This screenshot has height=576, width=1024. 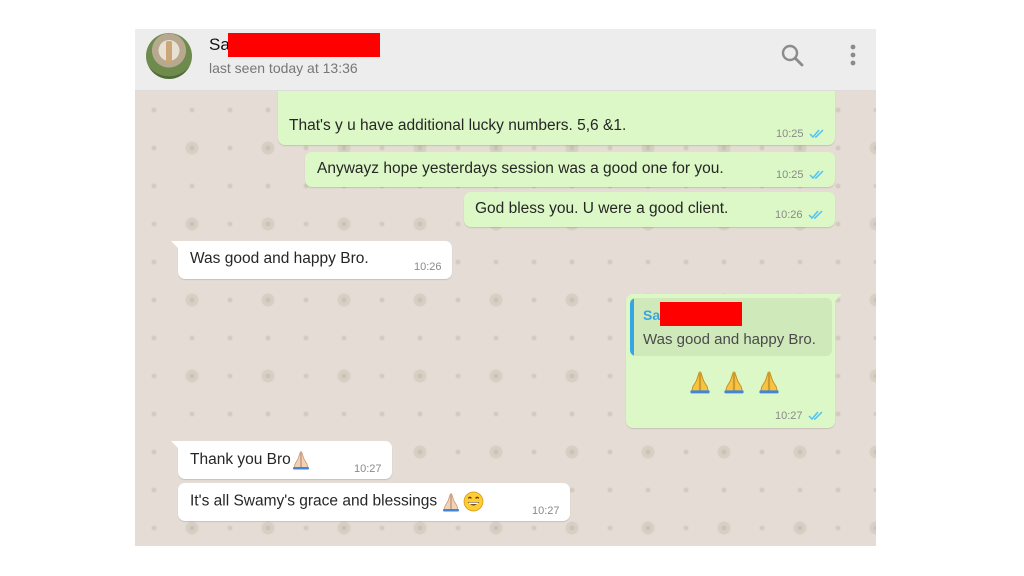 What do you see at coordinates (729, 339) in the screenshot?
I see `quote-text: Was good and happy Bro.` at bounding box center [729, 339].